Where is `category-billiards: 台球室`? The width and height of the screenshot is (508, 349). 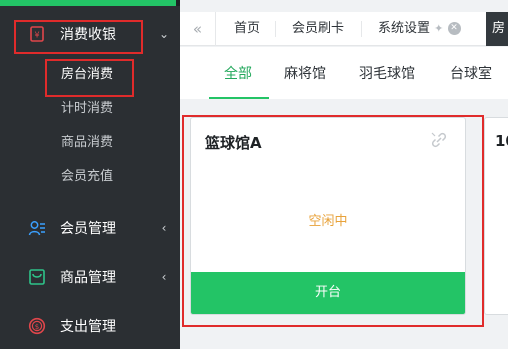
category-billiards: 台球室 is located at coordinates (471, 73).